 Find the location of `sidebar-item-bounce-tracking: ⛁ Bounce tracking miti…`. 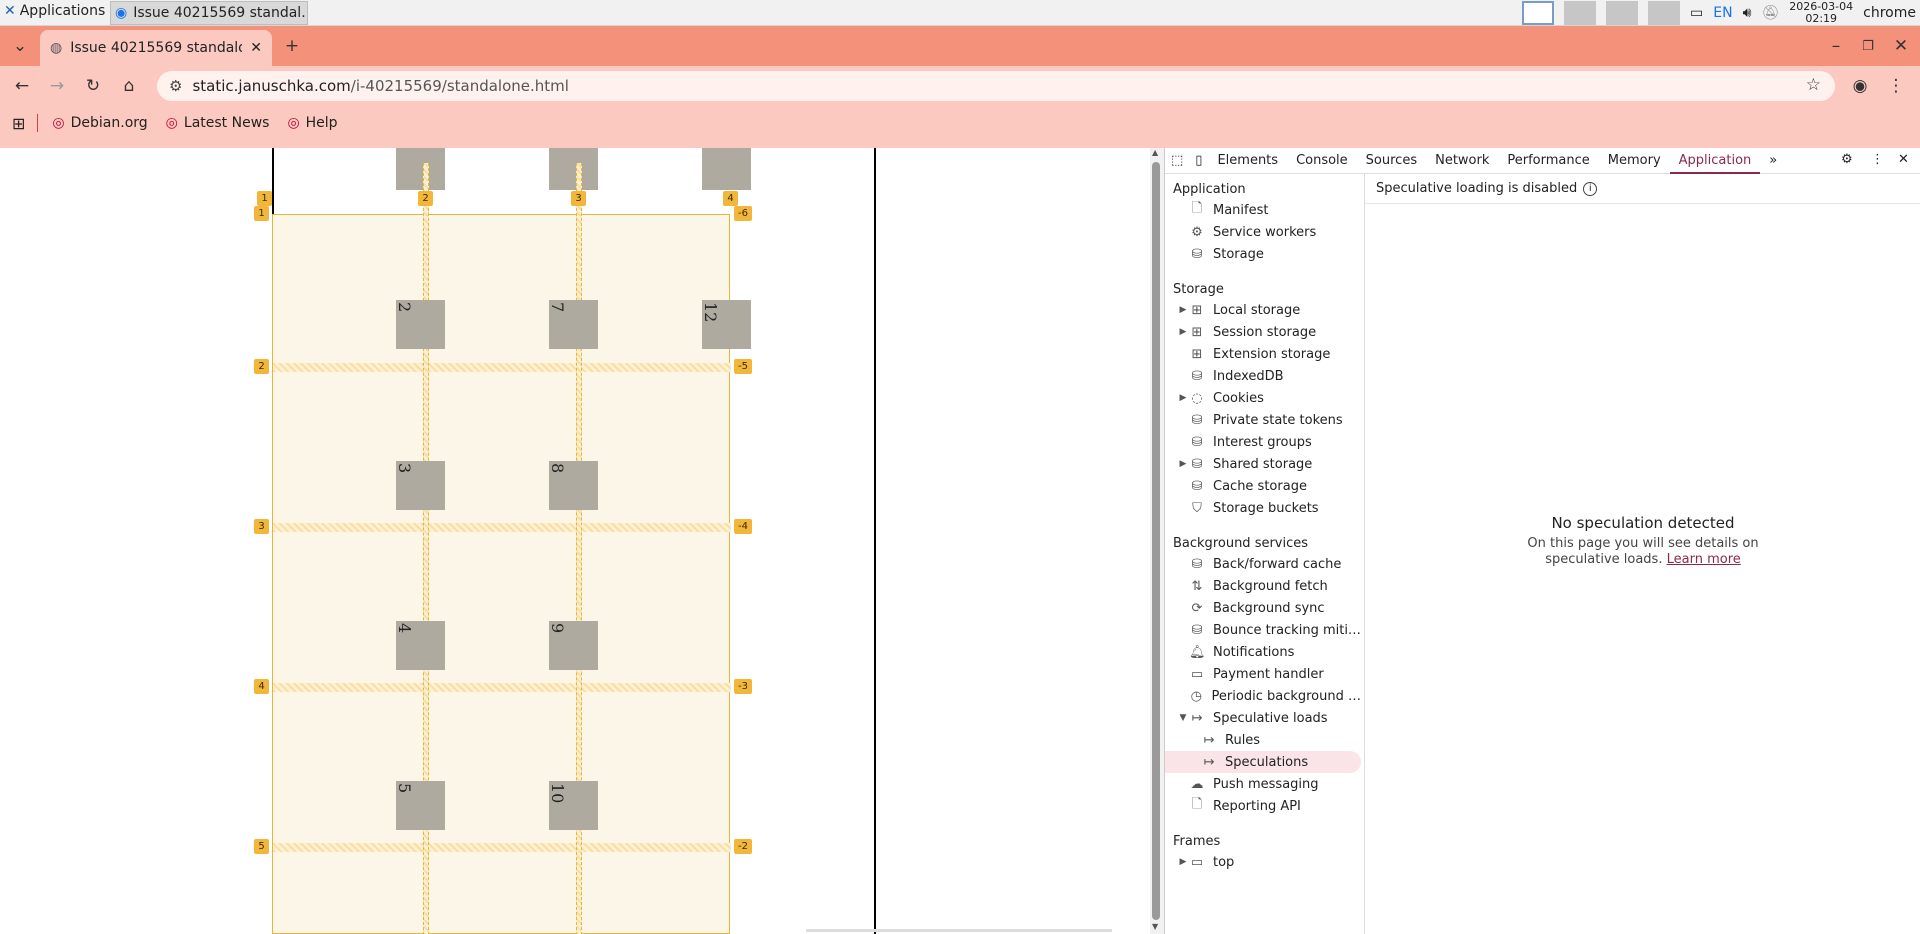

sidebar-item-bounce-tracking: ⛁ Bounce tracking miti… is located at coordinates (1263, 630).